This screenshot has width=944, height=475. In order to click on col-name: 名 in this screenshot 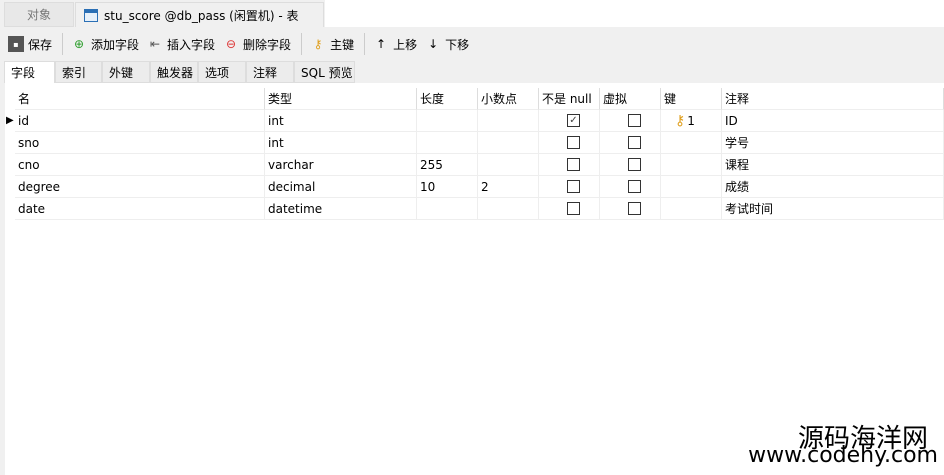, I will do `click(140, 99)`.